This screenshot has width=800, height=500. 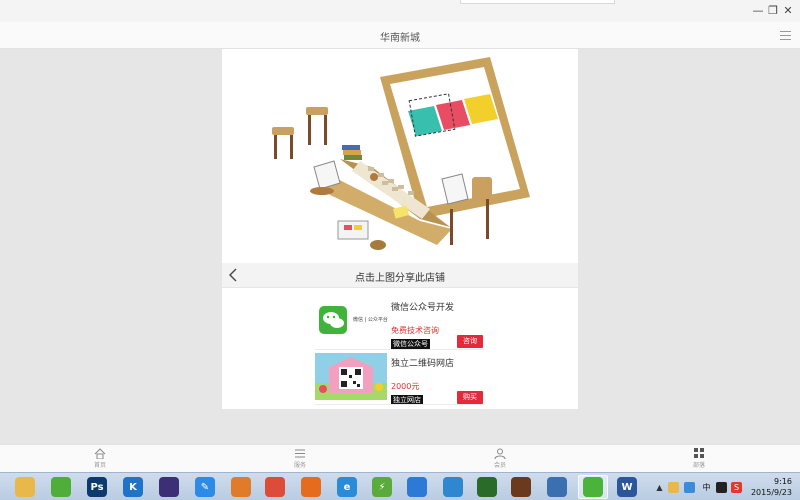 What do you see at coordinates (537, 2) in the screenshot?
I see `title-tab-handle` at bounding box center [537, 2].